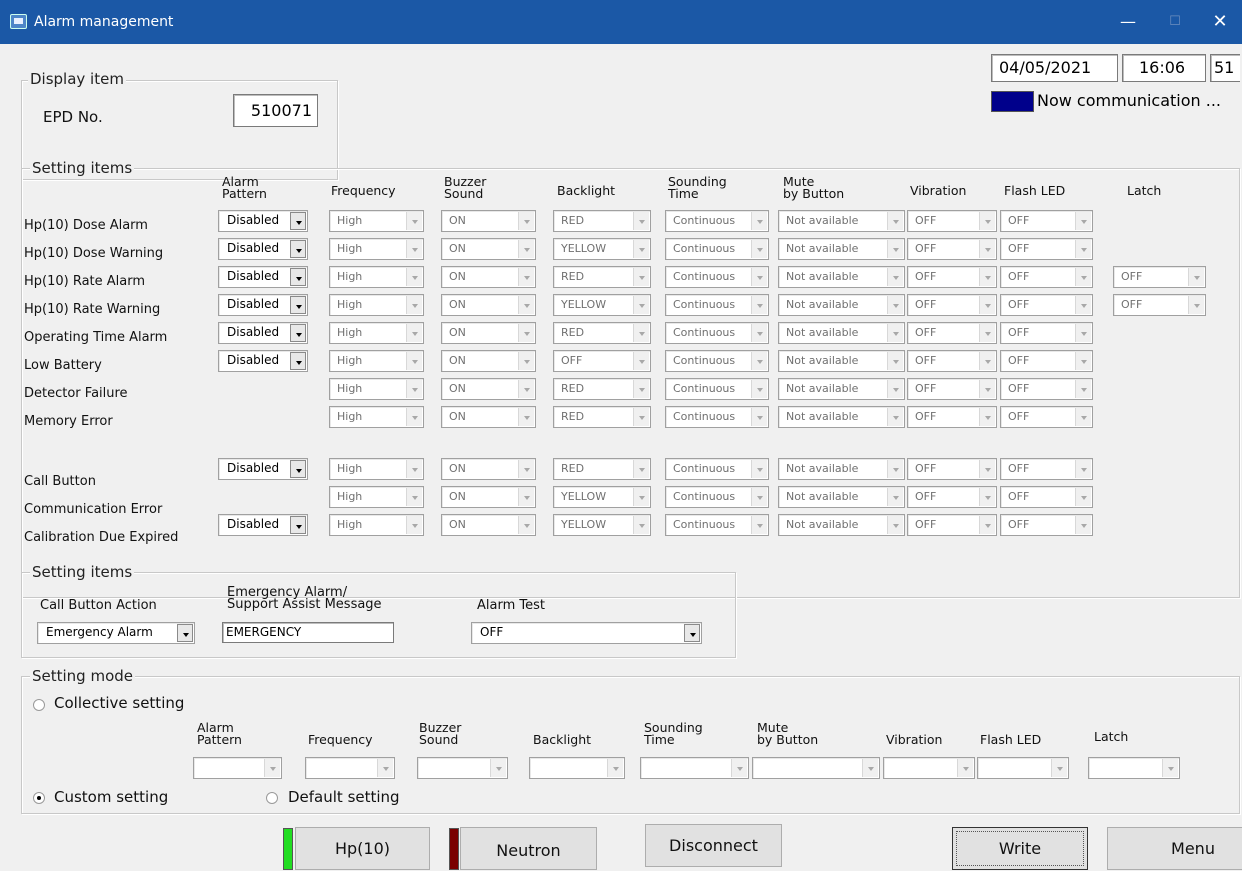 The height and width of the screenshot is (871, 1242). I want to click on backlight-select: YELLOW, so click(602, 525).